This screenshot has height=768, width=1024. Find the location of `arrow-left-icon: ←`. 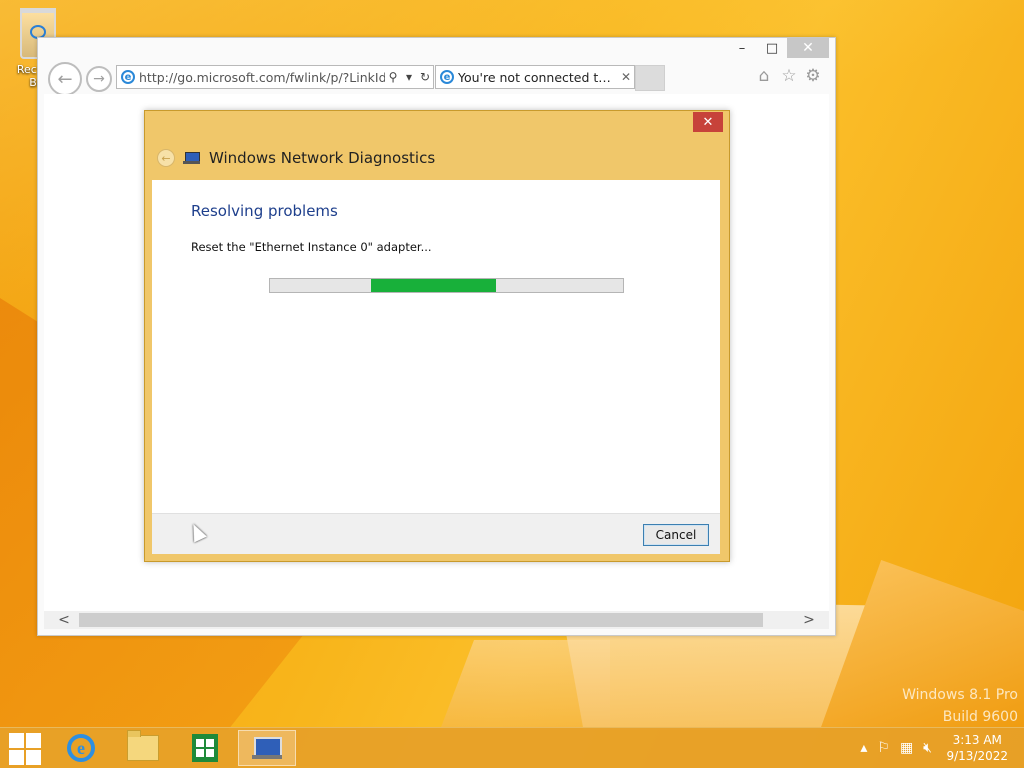

arrow-left-icon: ← is located at coordinates (65, 79).